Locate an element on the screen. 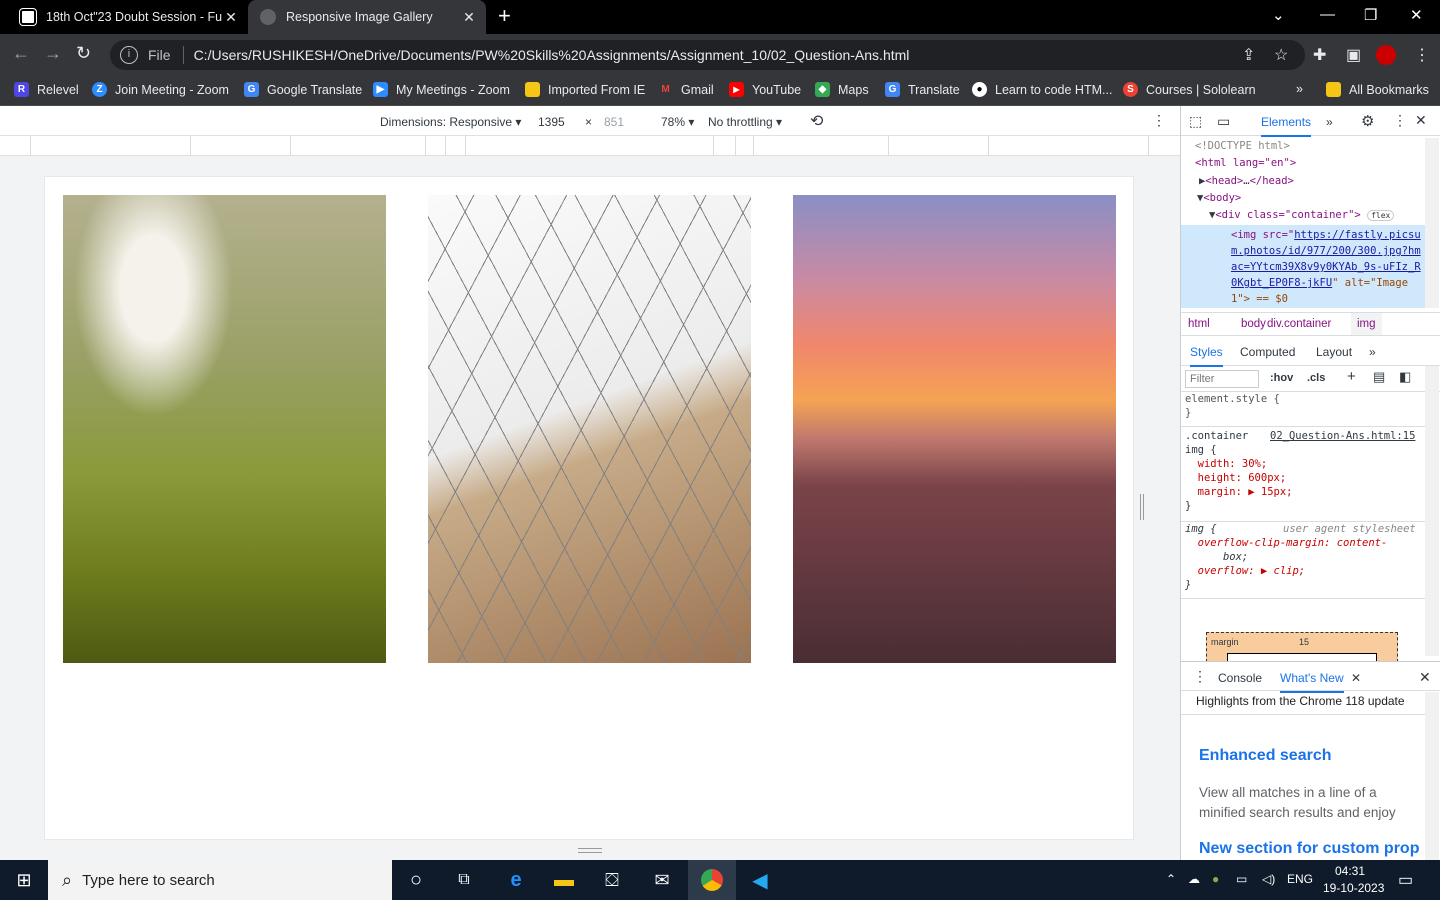  whats-new-heading: New section for custom prop is located at coordinates (1312, 849).